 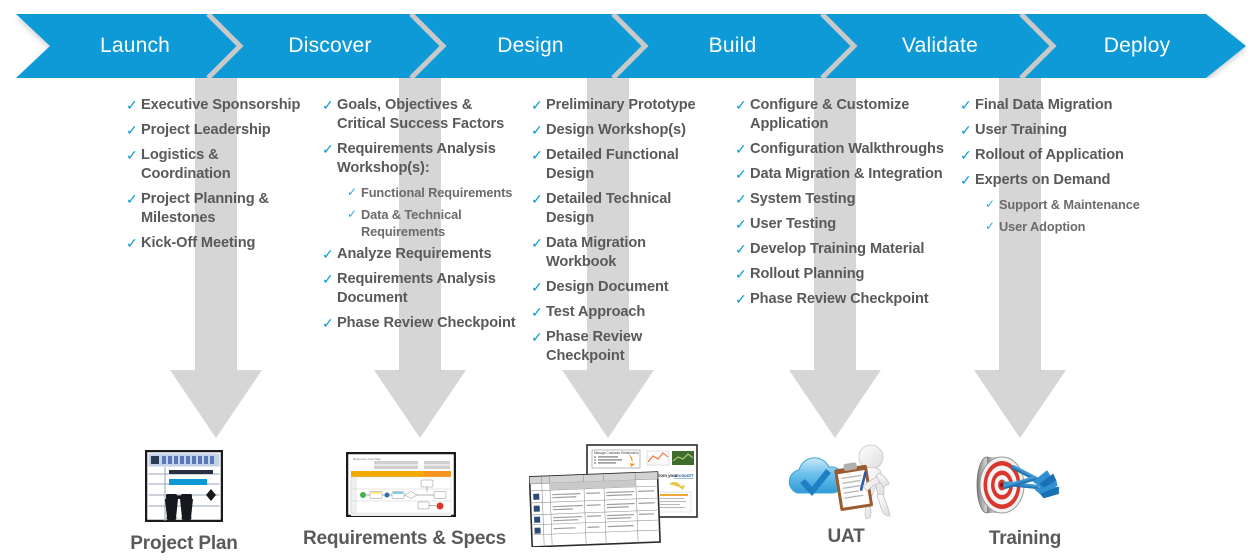 I want to click on checklist-item: ✓ Data & Technical Requirements, so click(x=432, y=223).